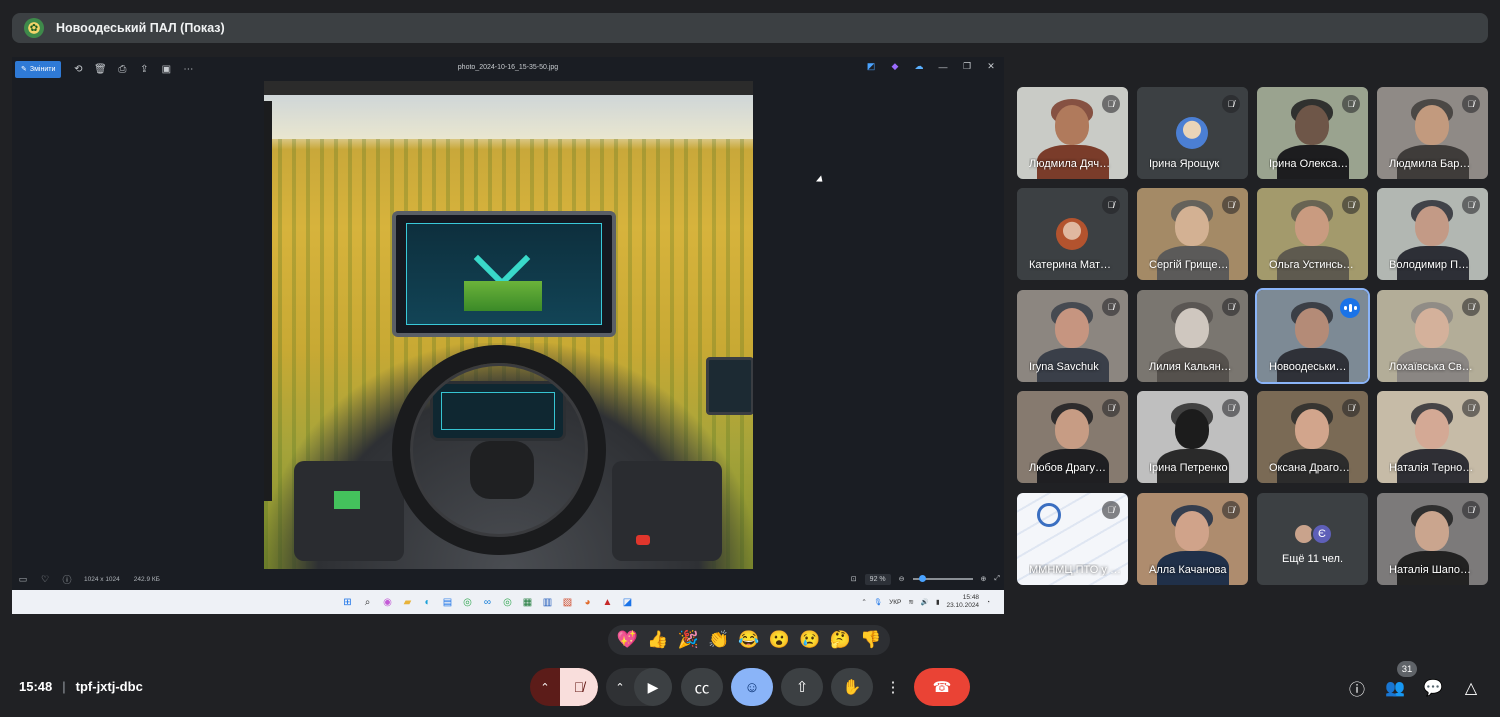  What do you see at coordinates (779, 640) in the screenshot?
I see `reaction-emoji: 😮` at bounding box center [779, 640].